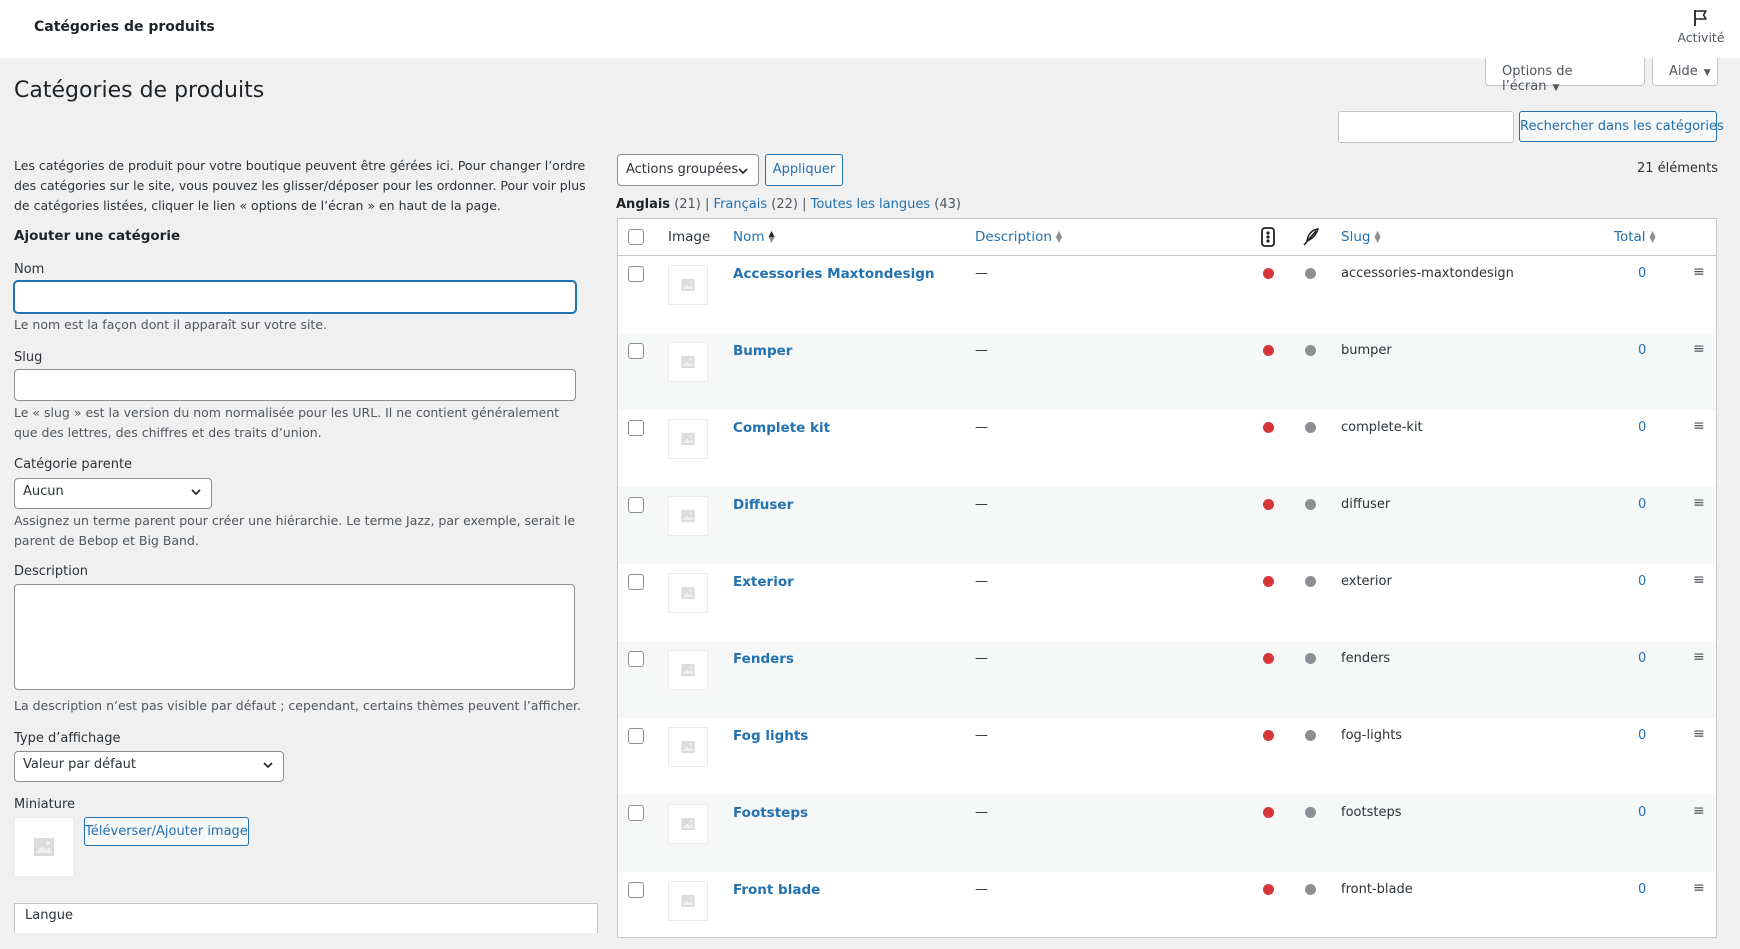 The width and height of the screenshot is (1740, 949). What do you see at coordinates (1635, 237) in the screenshot?
I see `column-total: Total ▲ ▼` at bounding box center [1635, 237].